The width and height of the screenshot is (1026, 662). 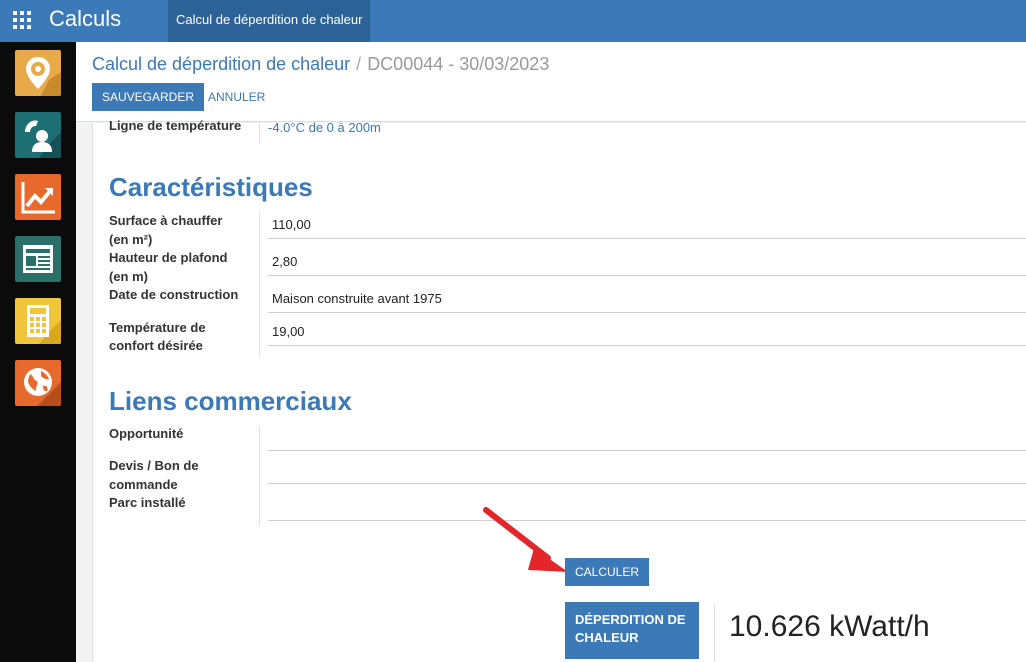 What do you see at coordinates (156, 345) in the screenshot?
I see `comfort-temperature-label-2: confort désirée` at bounding box center [156, 345].